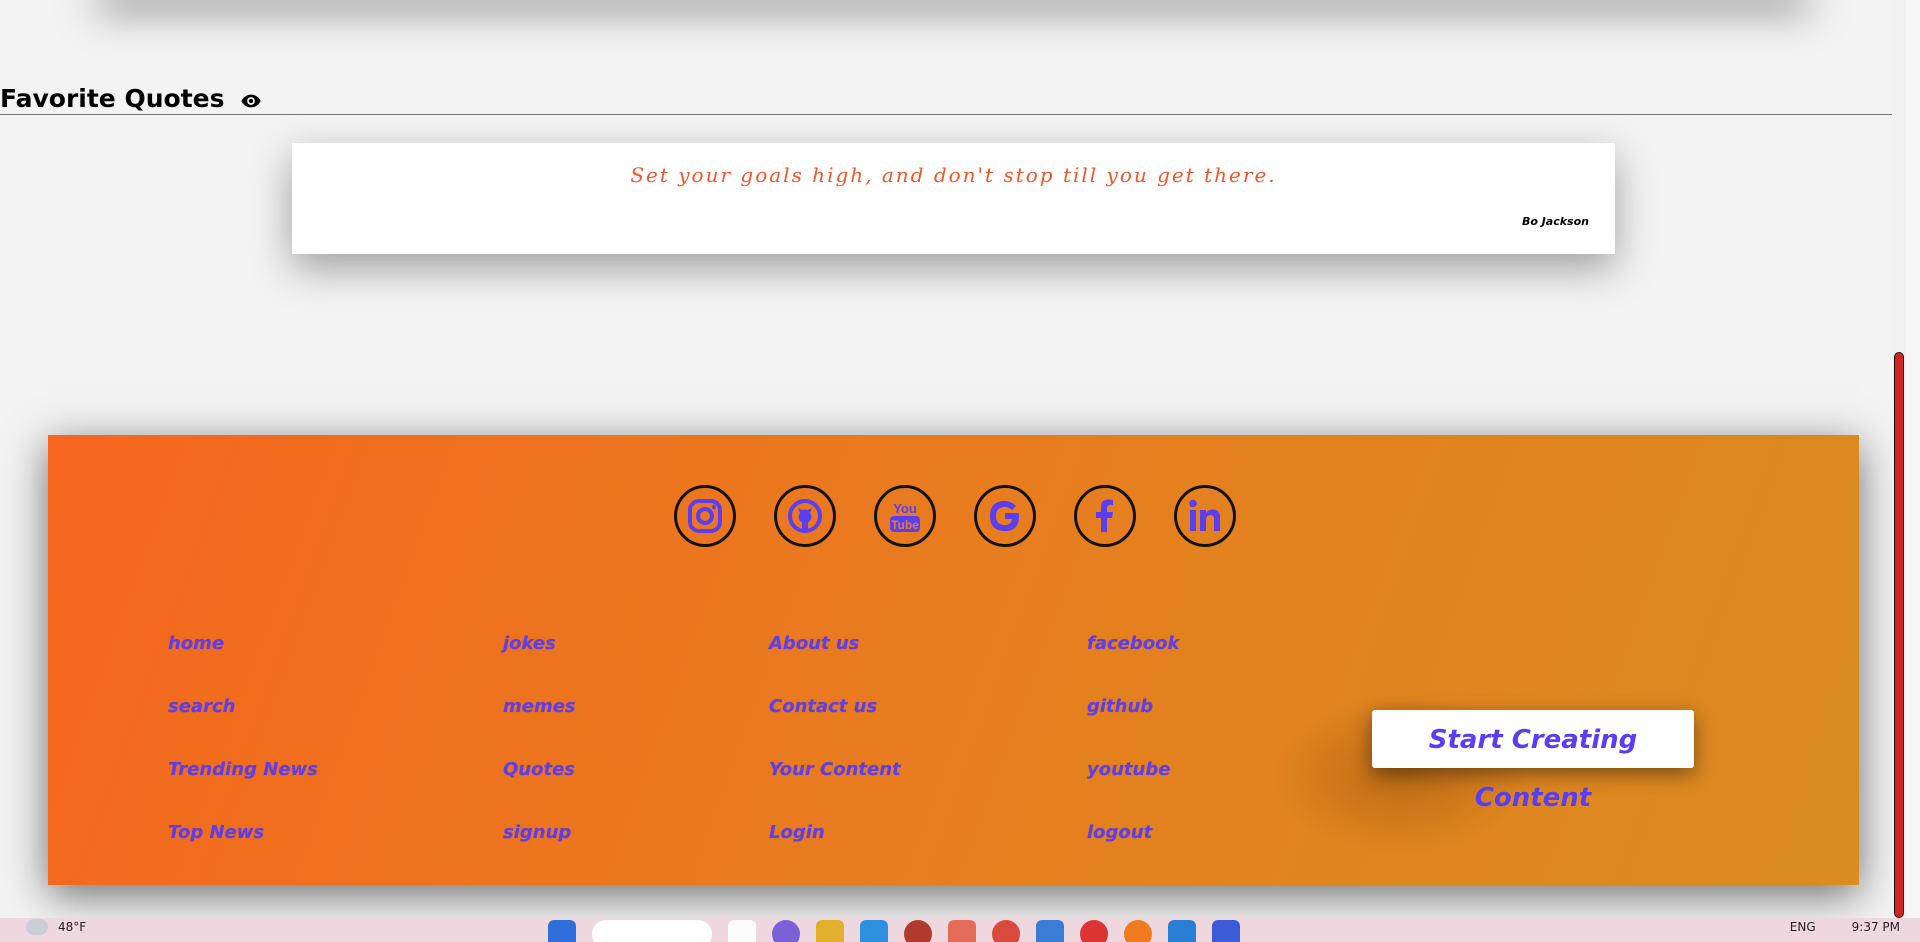 This screenshot has width=1920, height=942. I want to click on weather-temp: 48°F, so click(72, 927).